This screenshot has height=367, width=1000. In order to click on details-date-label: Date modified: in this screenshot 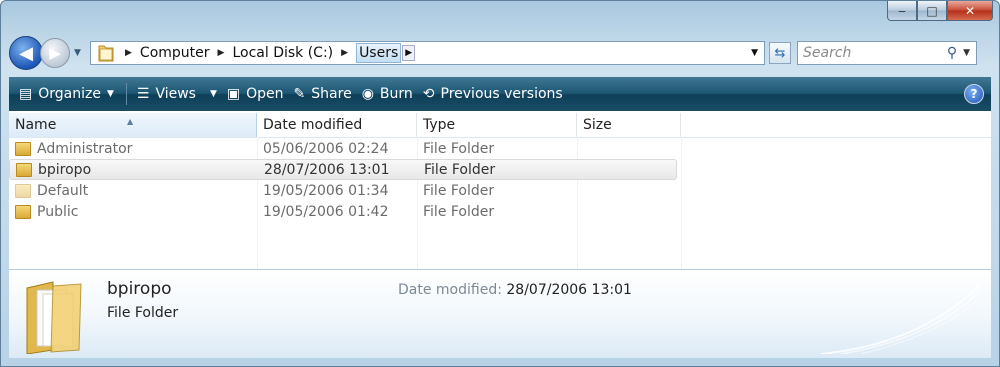, I will do `click(450, 290)`.